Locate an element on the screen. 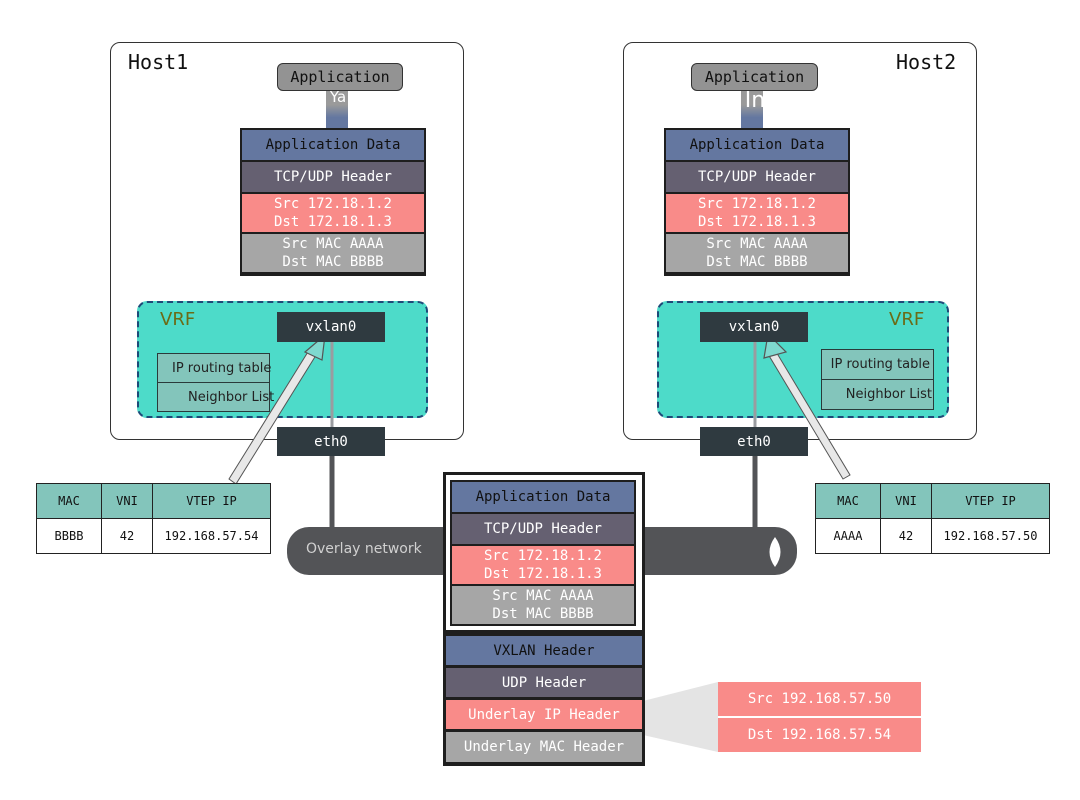 This screenshot has height=800, width=1080. host2-pipe-text: In is located at coordinates (755, 100).